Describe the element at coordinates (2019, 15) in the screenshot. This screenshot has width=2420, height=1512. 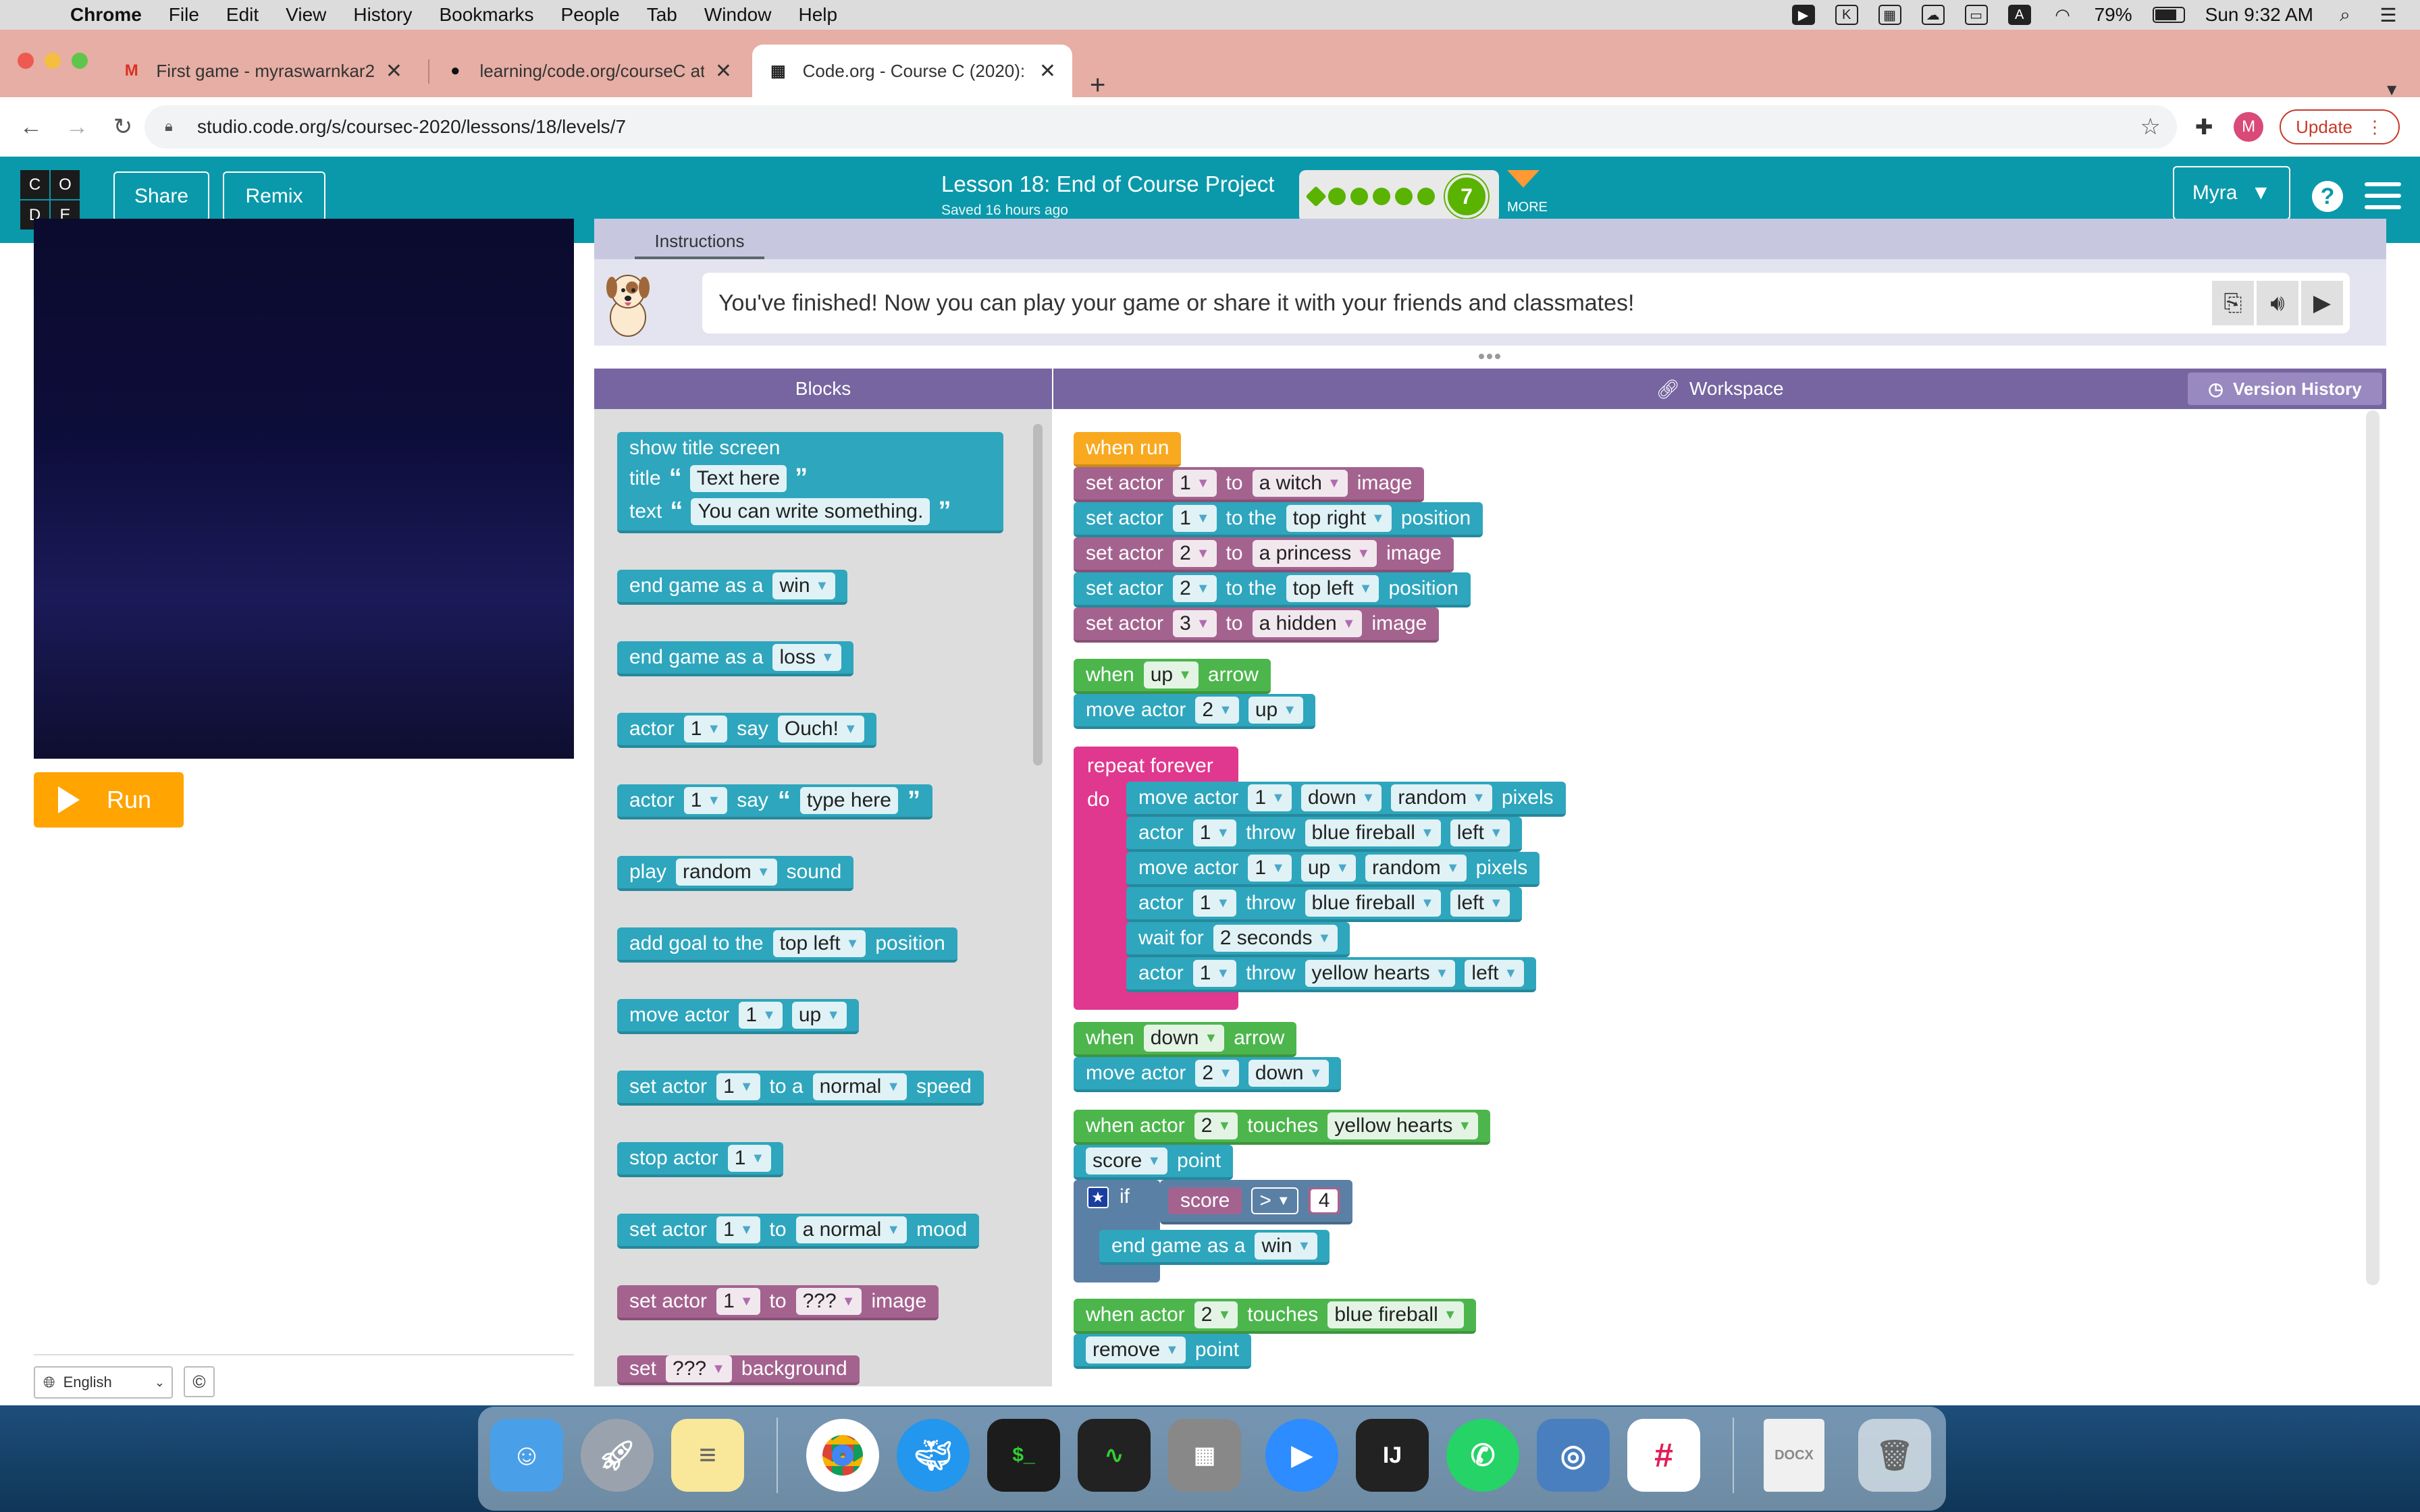
I see `keyboard-input-icon: A` at that location.